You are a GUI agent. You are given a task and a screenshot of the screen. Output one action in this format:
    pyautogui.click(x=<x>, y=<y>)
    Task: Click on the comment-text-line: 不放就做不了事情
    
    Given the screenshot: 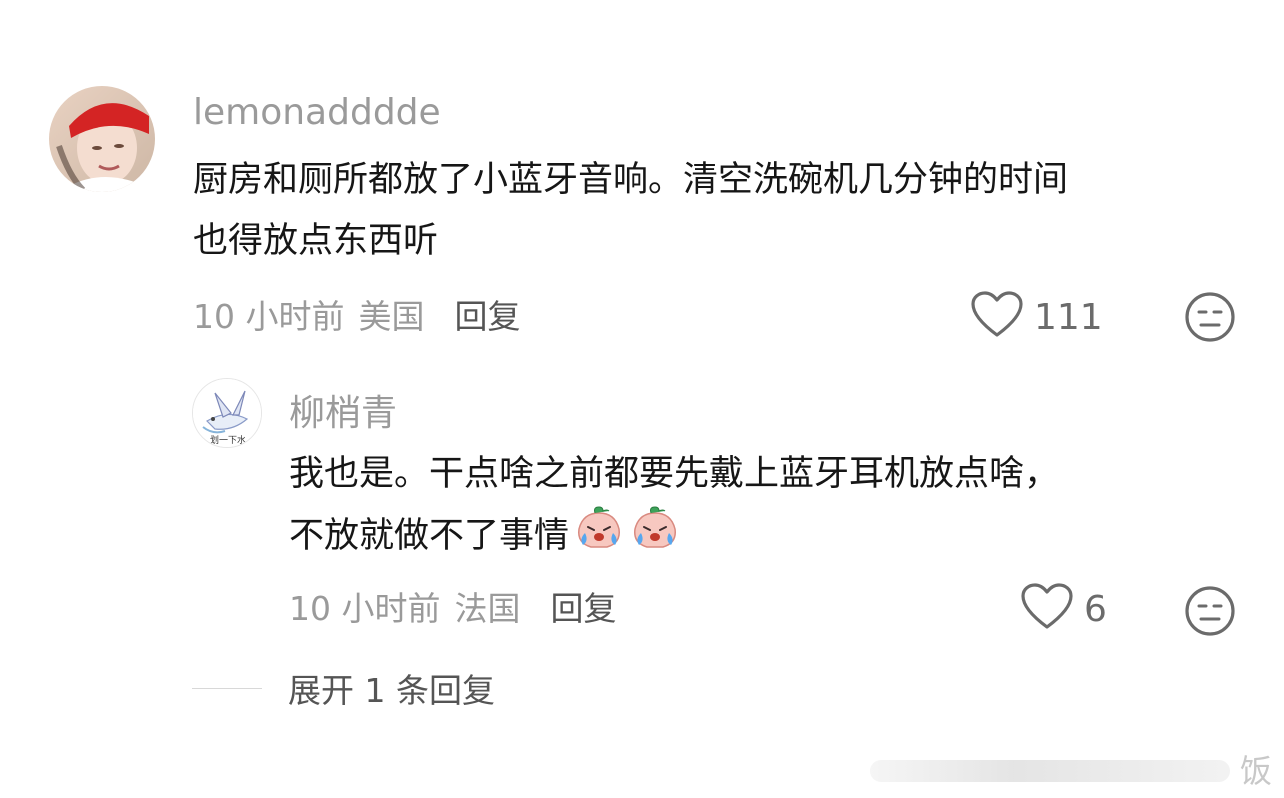 What is the action you would take?
    pyautogui.click(x=674, y=537)
    